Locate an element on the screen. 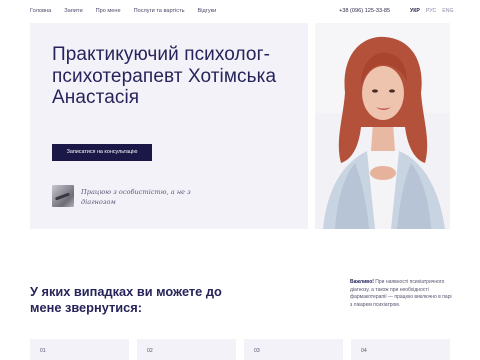  nav-link-home: Головна is located at coordinates (40, 11).